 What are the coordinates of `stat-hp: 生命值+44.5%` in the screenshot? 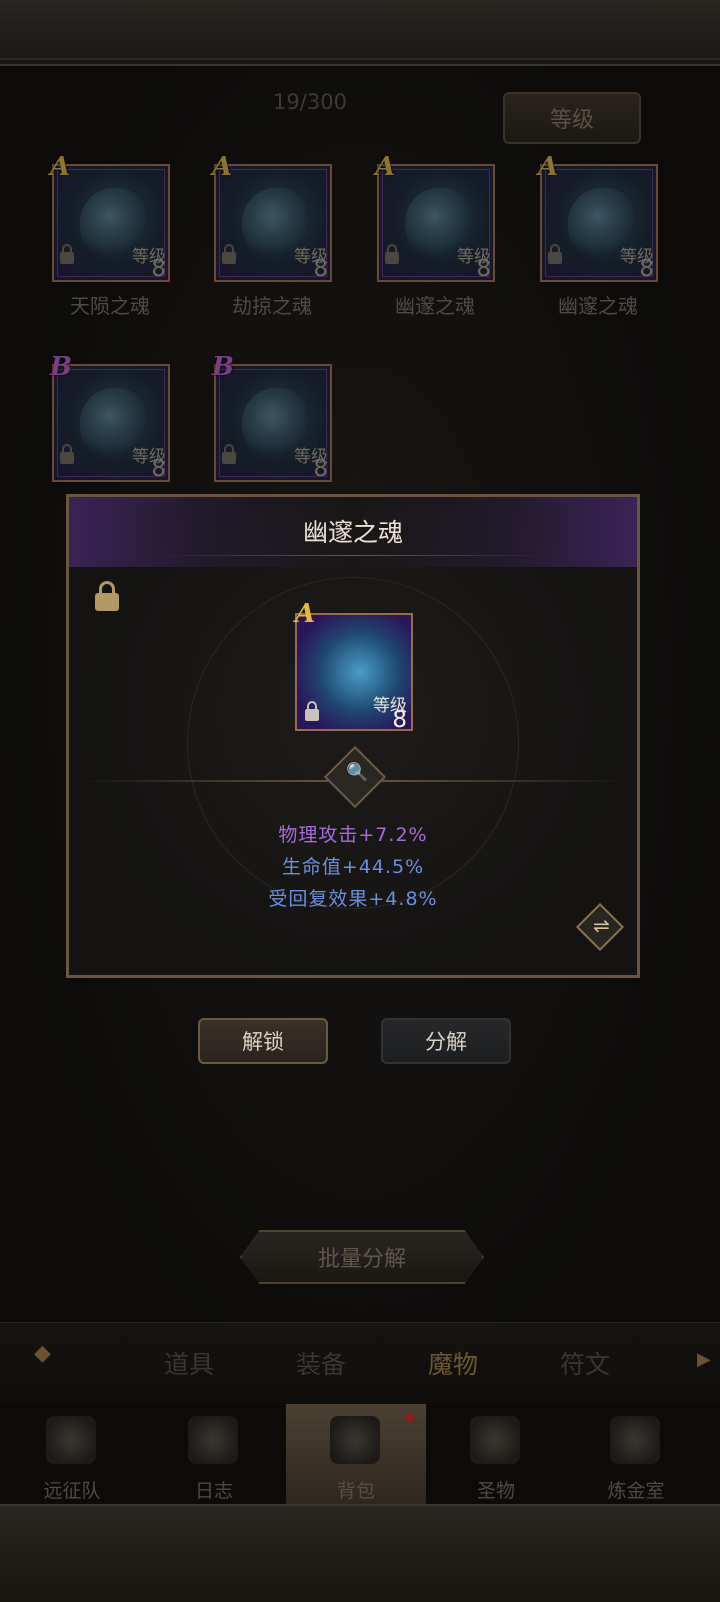 It's located at (353, 867).